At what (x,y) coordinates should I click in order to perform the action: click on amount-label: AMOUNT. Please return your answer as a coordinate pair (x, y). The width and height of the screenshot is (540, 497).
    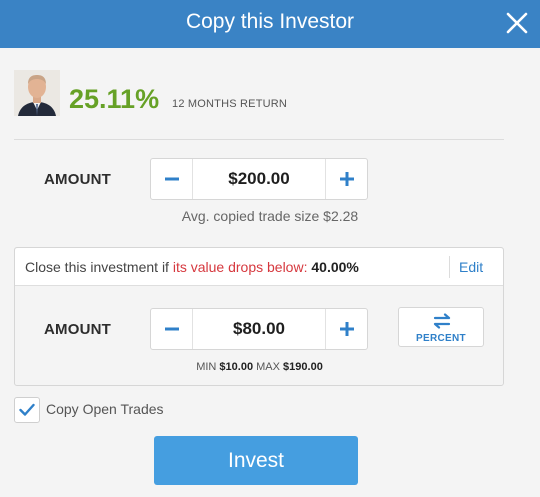
    Looking at the image, I should click on (78, 179).